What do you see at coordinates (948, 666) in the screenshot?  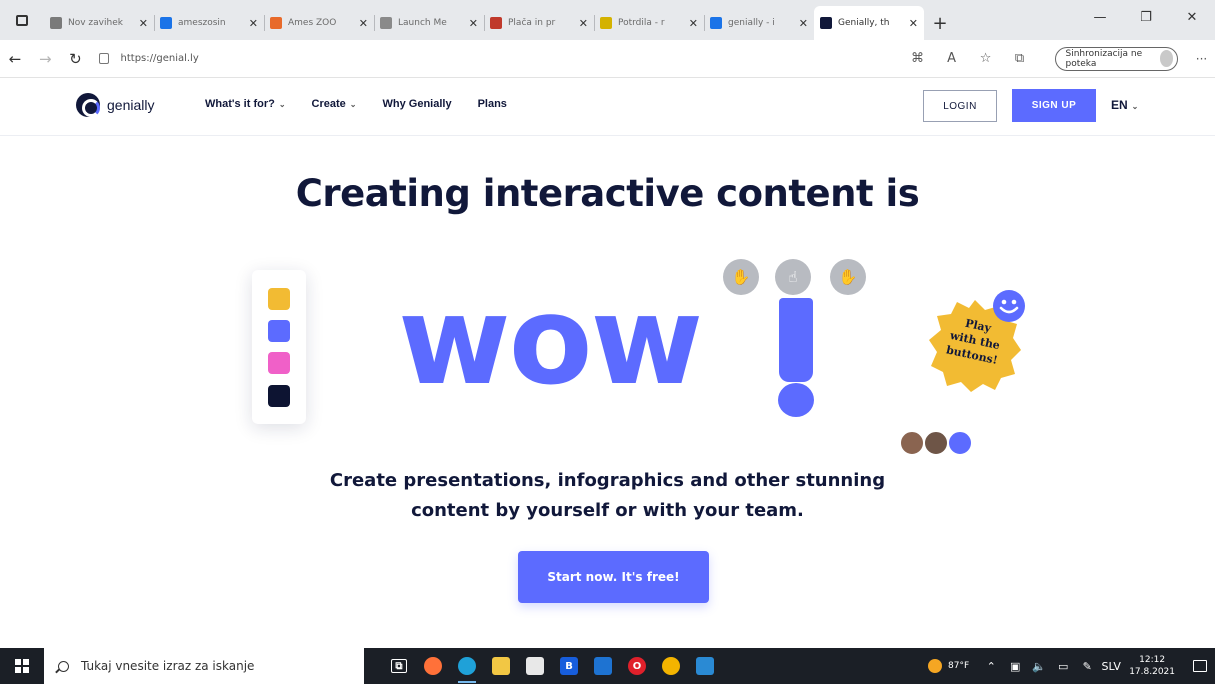 I see `weather-widget: 87°F` at bounding box center [948, 666].